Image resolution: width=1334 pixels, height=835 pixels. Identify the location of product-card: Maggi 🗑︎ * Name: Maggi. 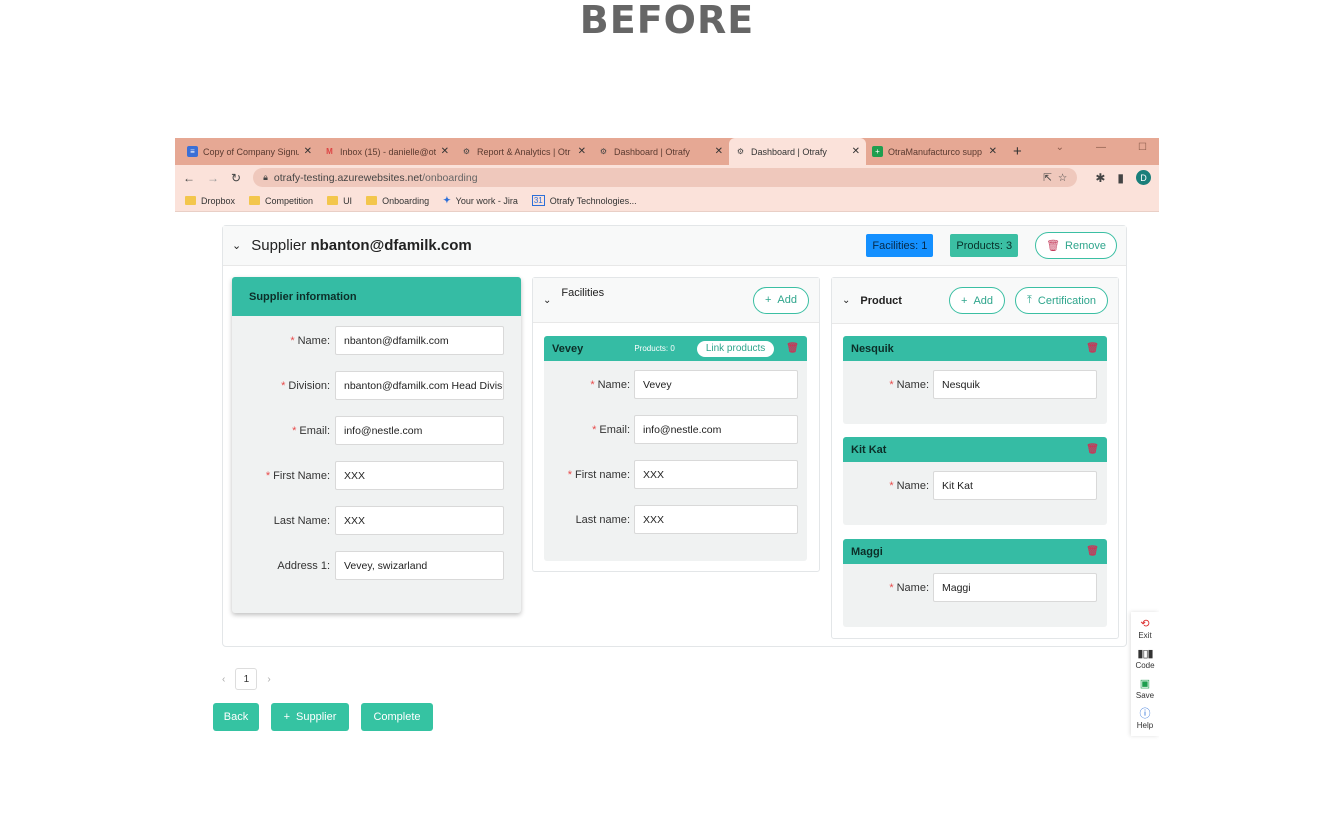
(975, 583).